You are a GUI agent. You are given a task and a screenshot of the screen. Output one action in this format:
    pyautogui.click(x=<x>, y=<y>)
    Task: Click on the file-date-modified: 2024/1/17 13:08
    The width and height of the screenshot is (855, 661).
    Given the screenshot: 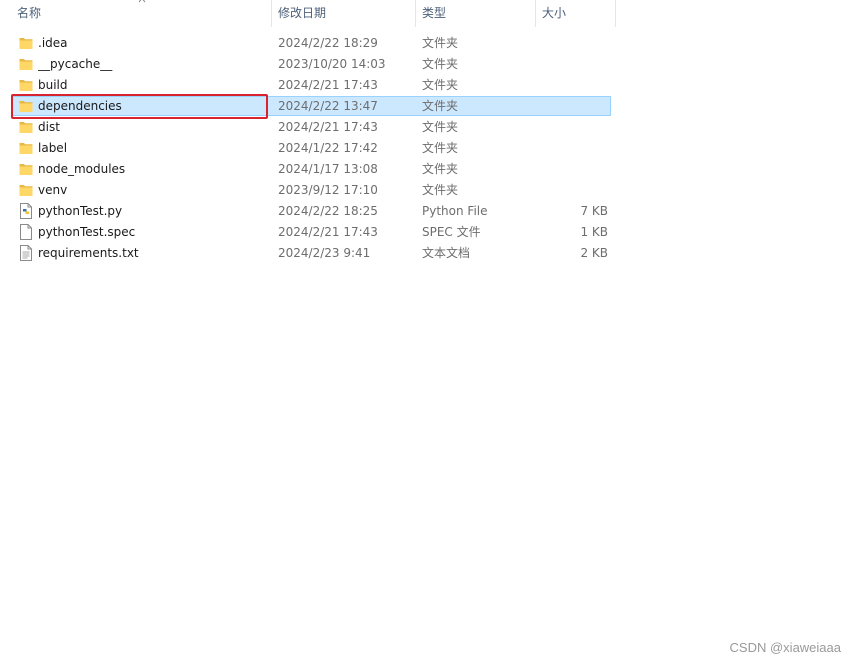 What is the action you would take?
    pyautogui.click(x=328, y=169)
    